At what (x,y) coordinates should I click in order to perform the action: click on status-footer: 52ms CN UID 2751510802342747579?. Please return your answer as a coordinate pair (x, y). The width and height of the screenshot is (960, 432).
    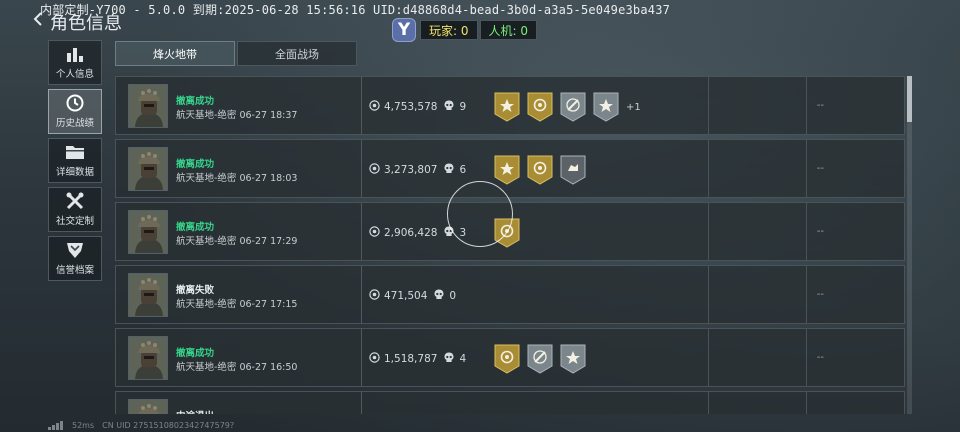
    Looking at the image, I should click on (141, 425).